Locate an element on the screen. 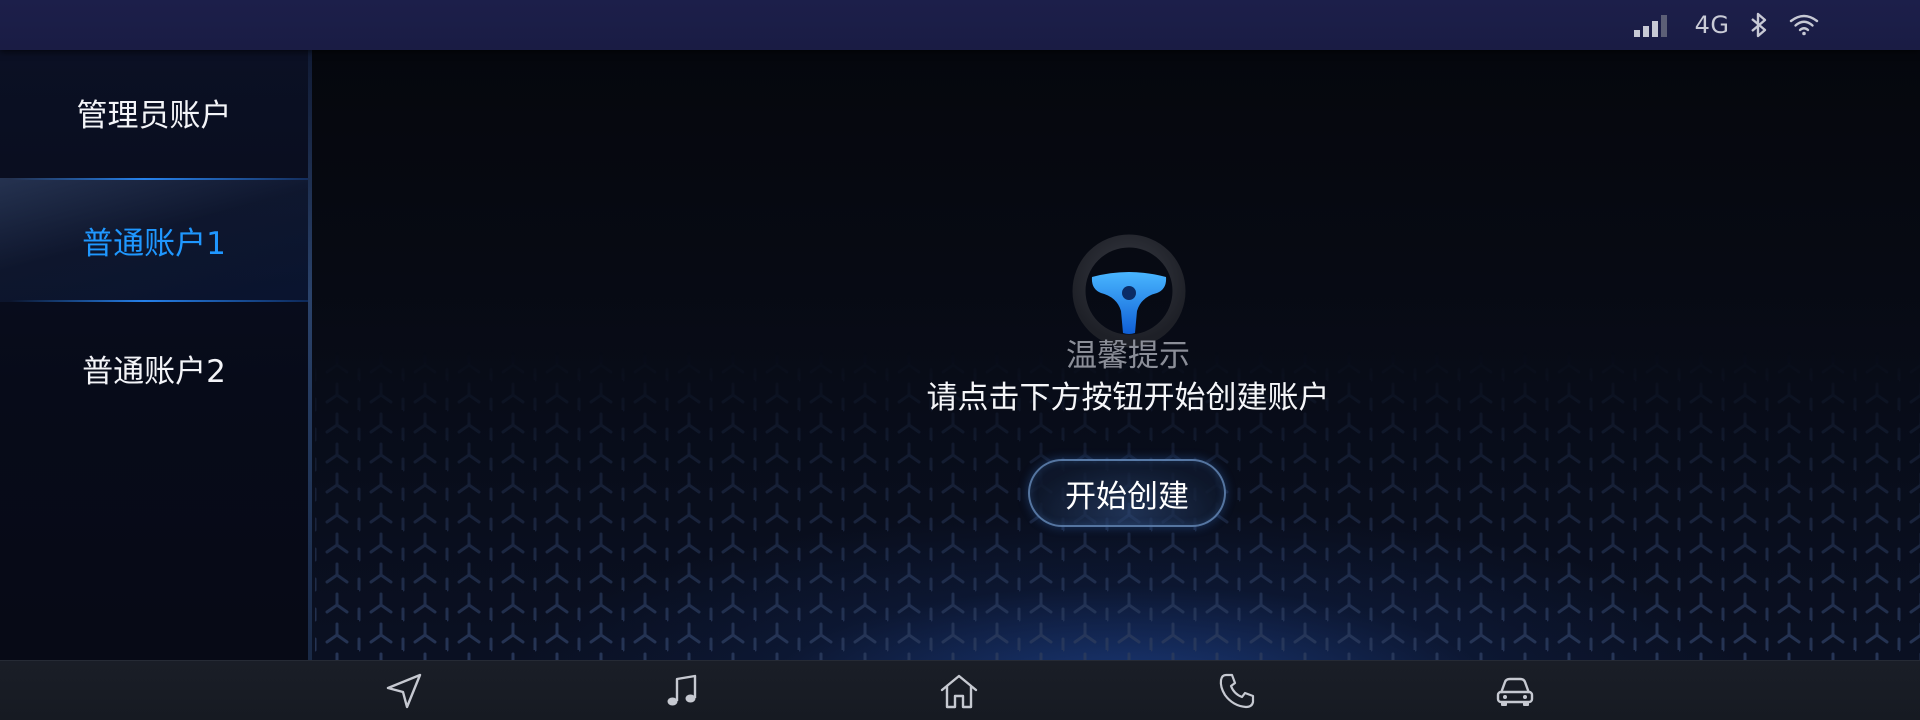 Image resolution: width=1920 pixels, height=720 pixels. navigation-button is located at coordinates (404, 690).